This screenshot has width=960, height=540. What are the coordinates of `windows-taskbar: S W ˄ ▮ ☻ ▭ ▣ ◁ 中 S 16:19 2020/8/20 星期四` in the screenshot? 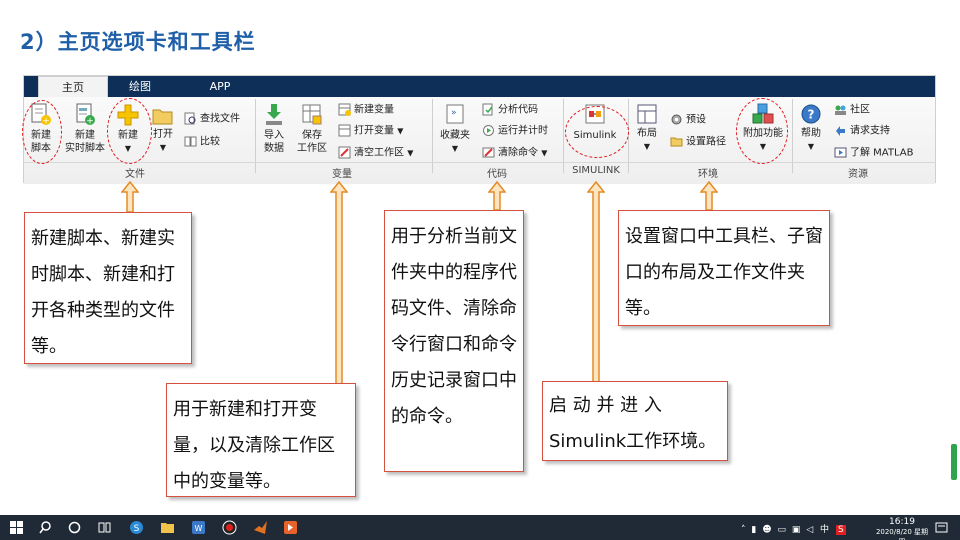 It's located at (480, 527).